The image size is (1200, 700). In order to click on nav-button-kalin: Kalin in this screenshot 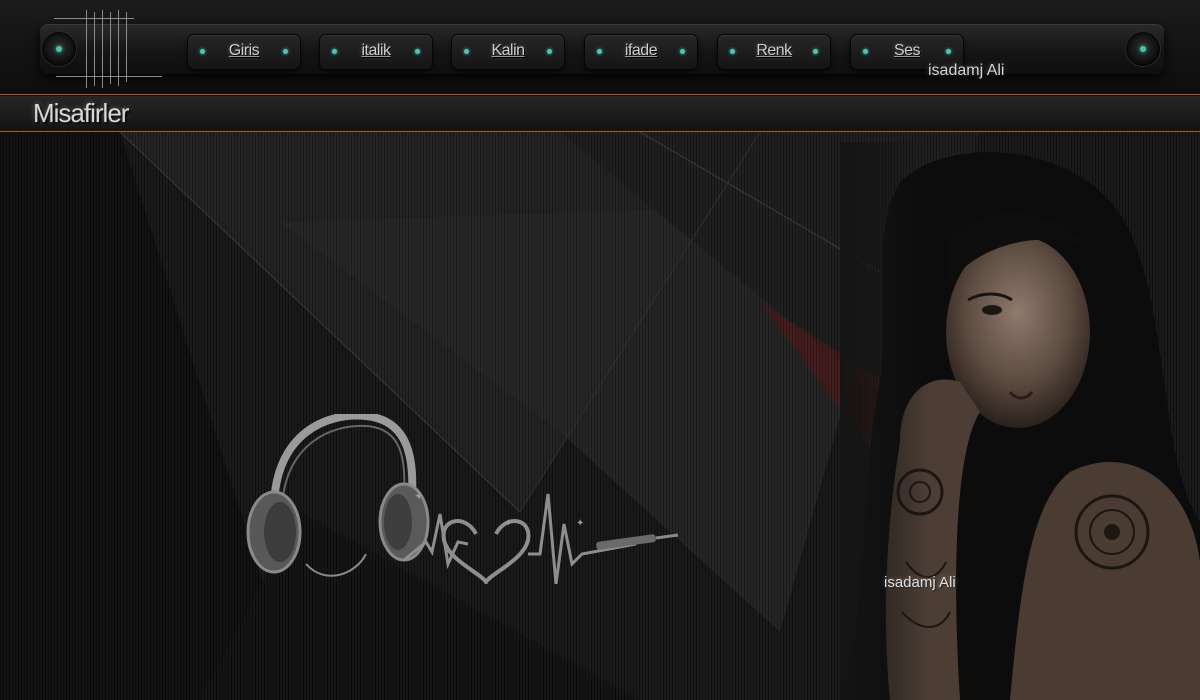, I will do `click(508, 52)`.